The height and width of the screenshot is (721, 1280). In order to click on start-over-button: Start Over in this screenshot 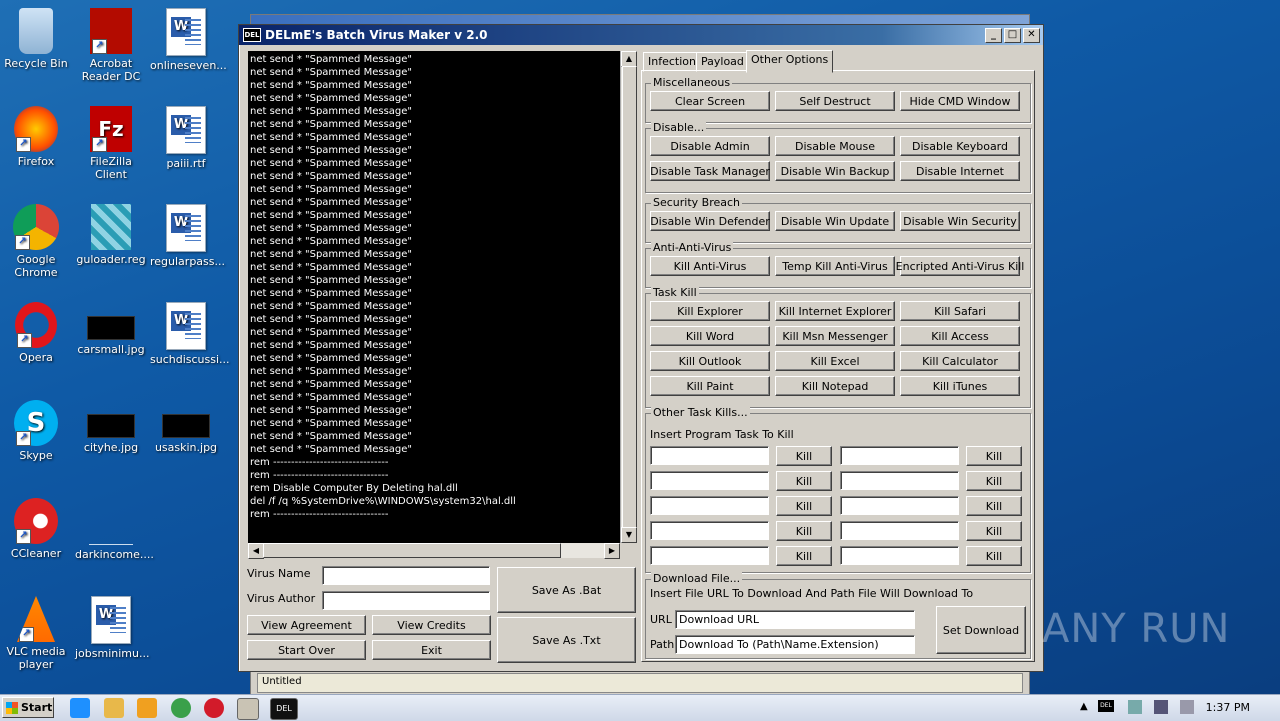, I will do `click(306, 650)`.